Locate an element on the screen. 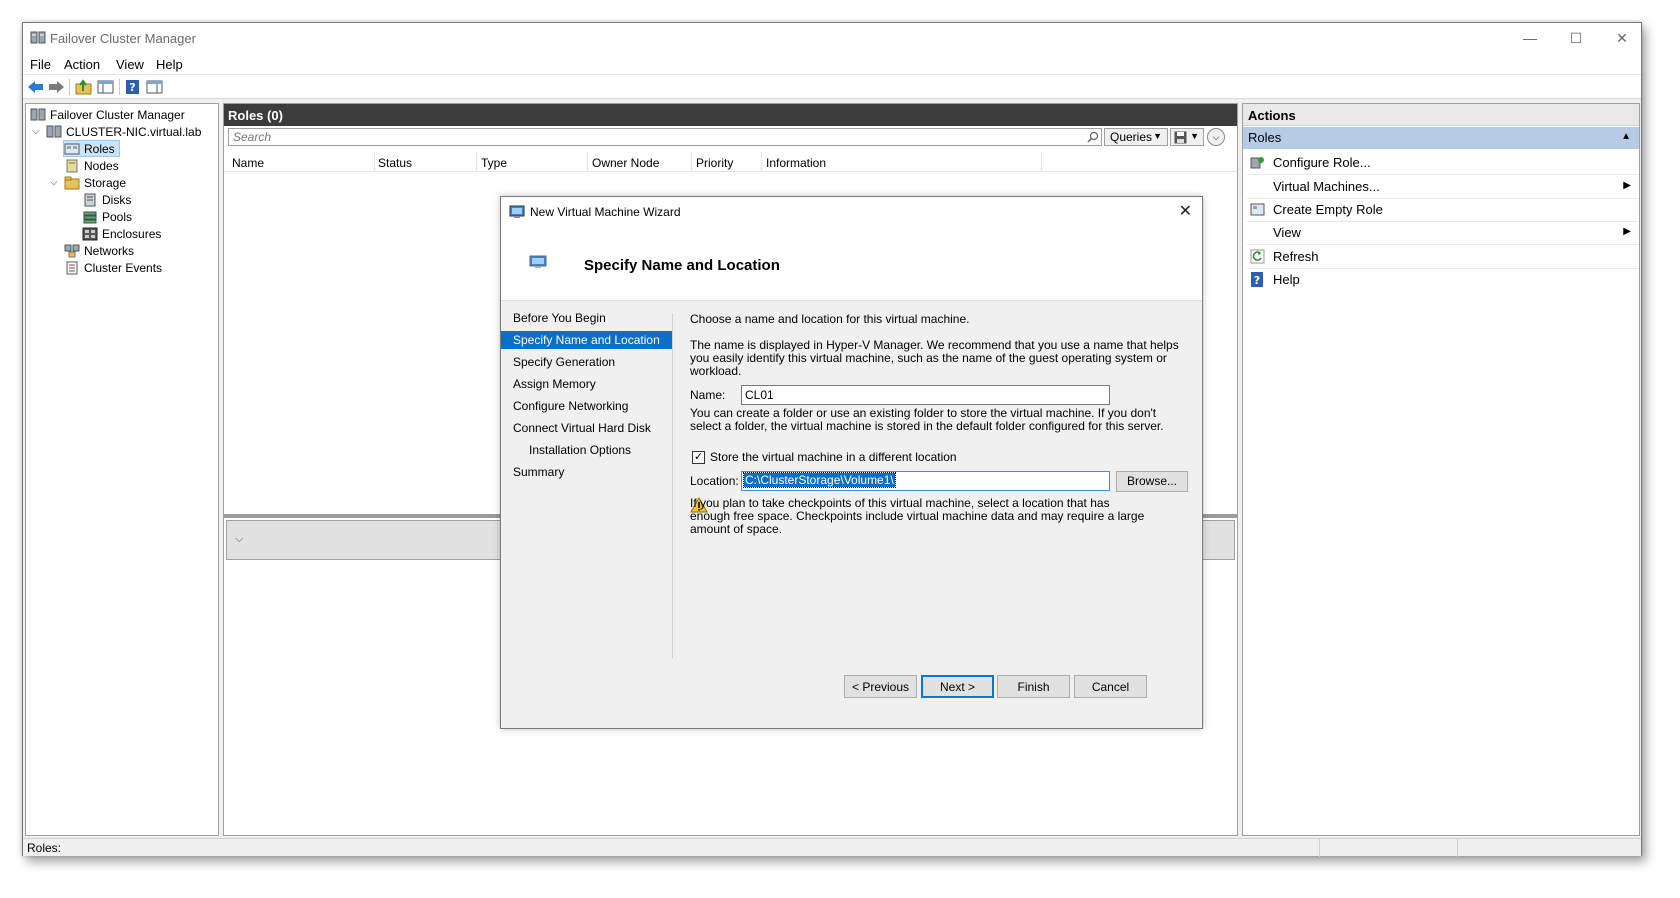 Image resolution: width=1680 pixels, height=898 pixels. action-virtual-machines: Virtual Machines... ▶ is located at coordinates (1441, 186).